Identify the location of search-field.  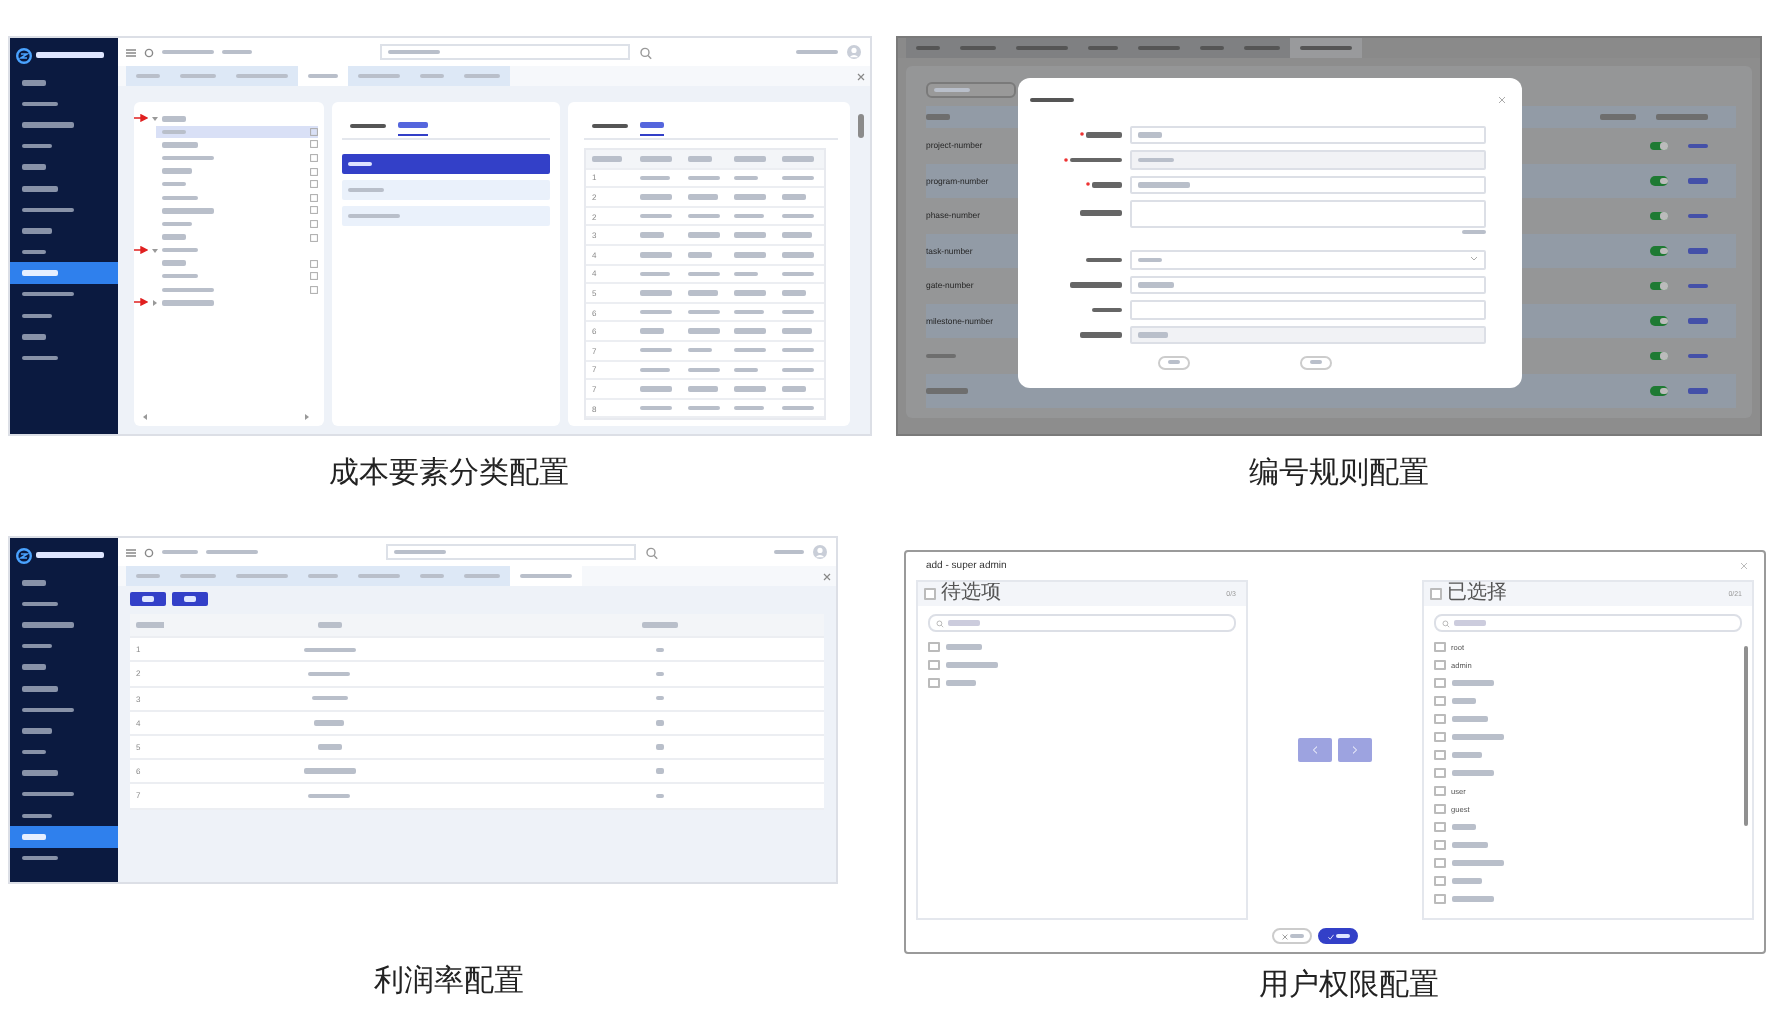
(971, 90).